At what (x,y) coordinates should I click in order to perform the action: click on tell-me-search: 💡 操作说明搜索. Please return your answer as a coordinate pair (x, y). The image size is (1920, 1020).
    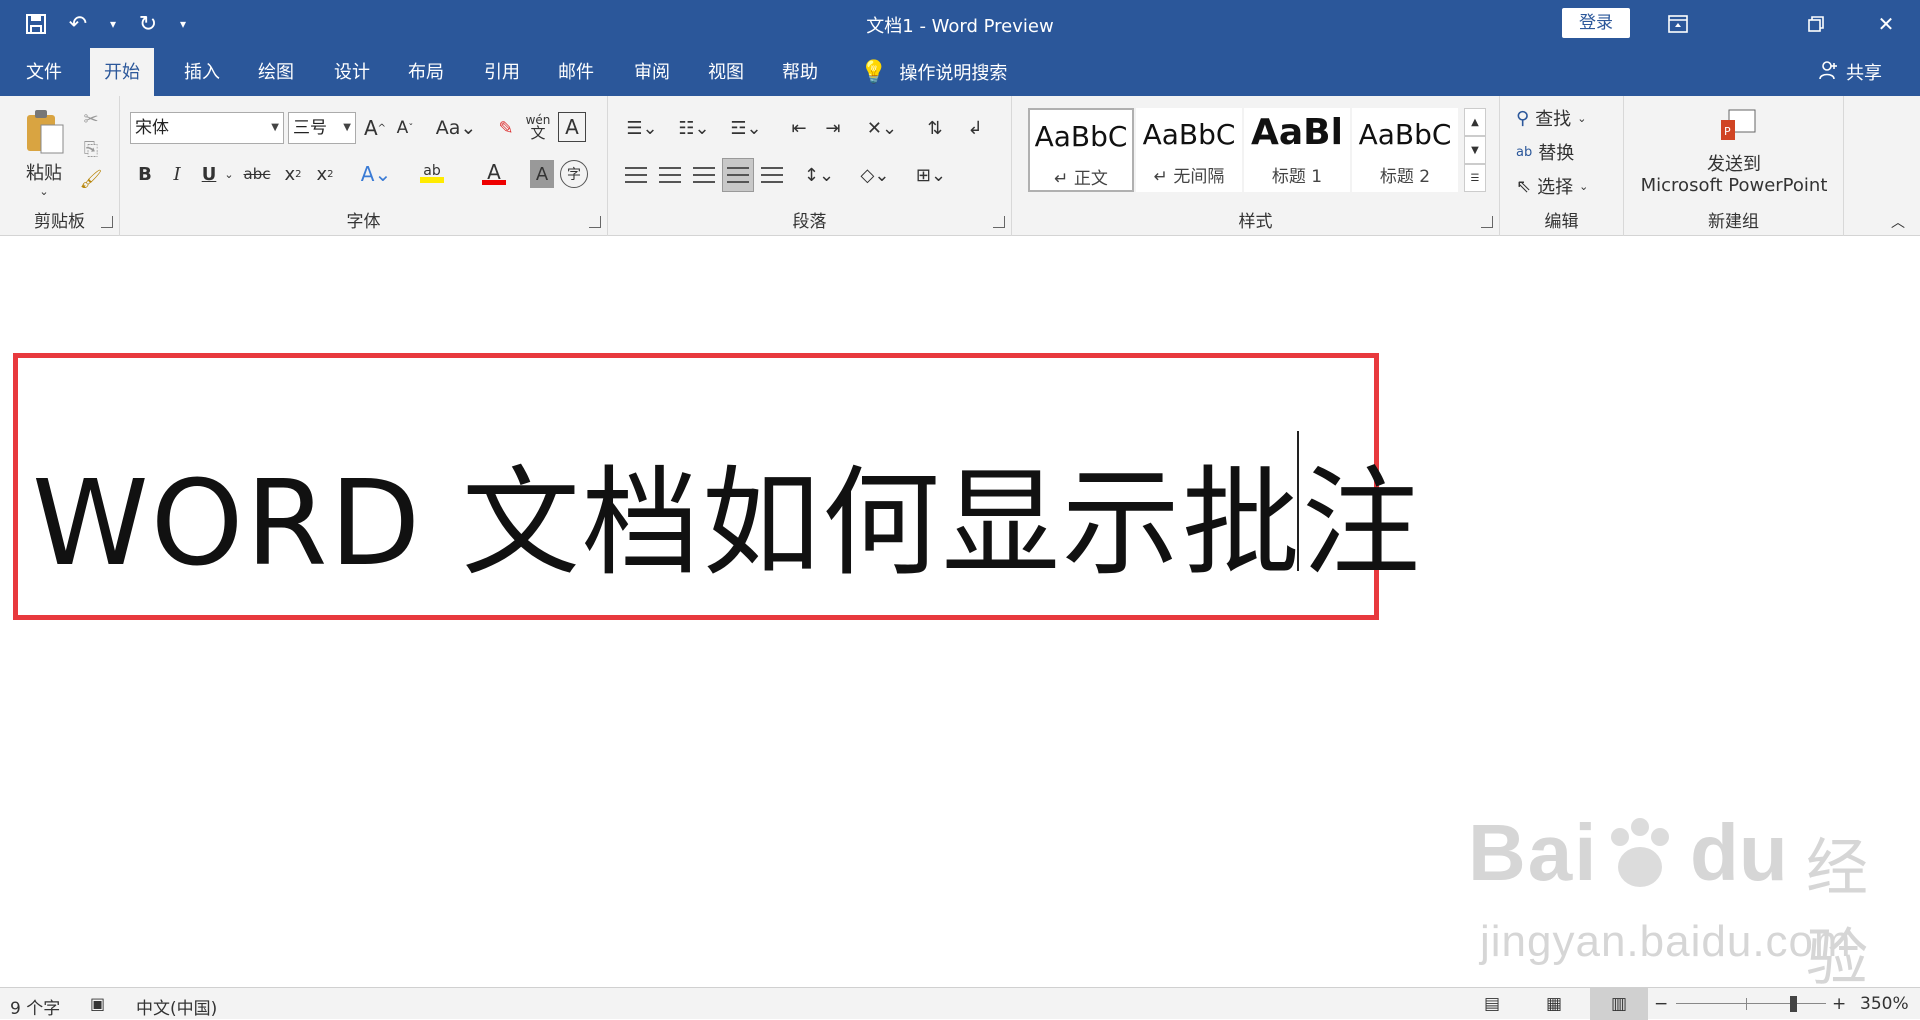
    Looking at the image, I should click on (933, 72).